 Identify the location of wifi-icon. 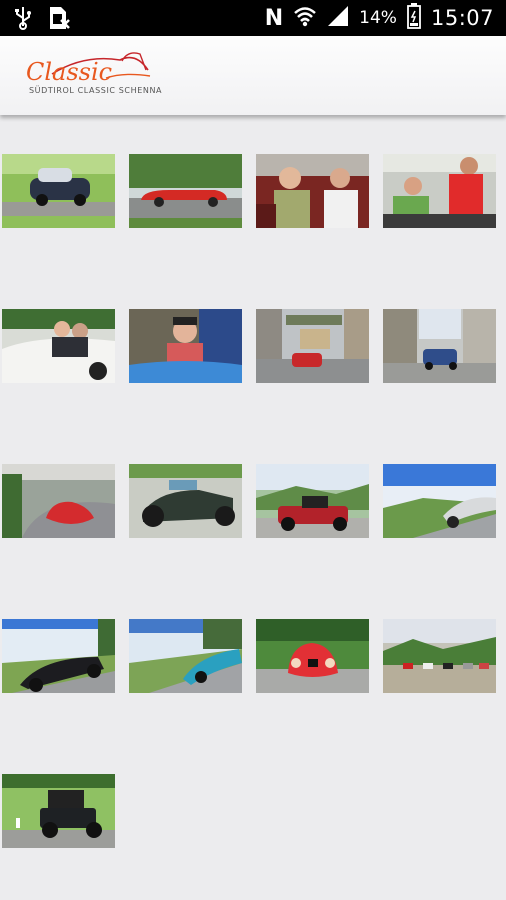
(305, 18).